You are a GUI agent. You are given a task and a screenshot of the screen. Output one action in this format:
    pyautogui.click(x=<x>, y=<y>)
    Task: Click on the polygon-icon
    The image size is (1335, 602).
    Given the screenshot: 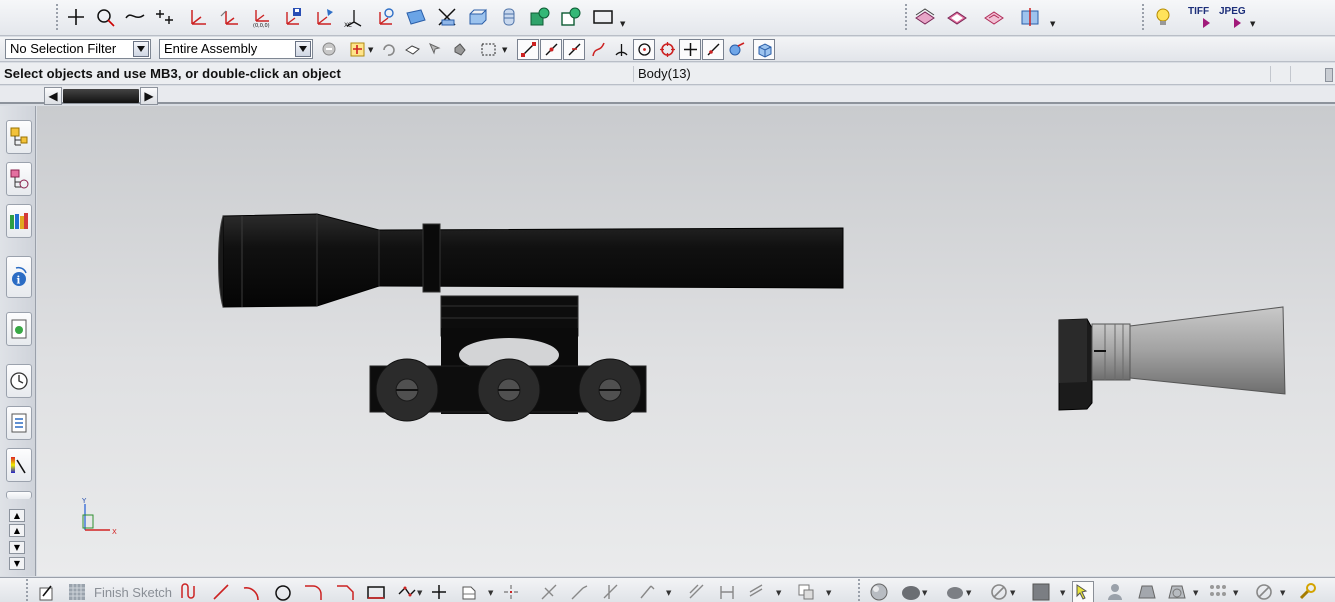 What is the action you would take?
    pyautogui.click(x=407, y=591)
    